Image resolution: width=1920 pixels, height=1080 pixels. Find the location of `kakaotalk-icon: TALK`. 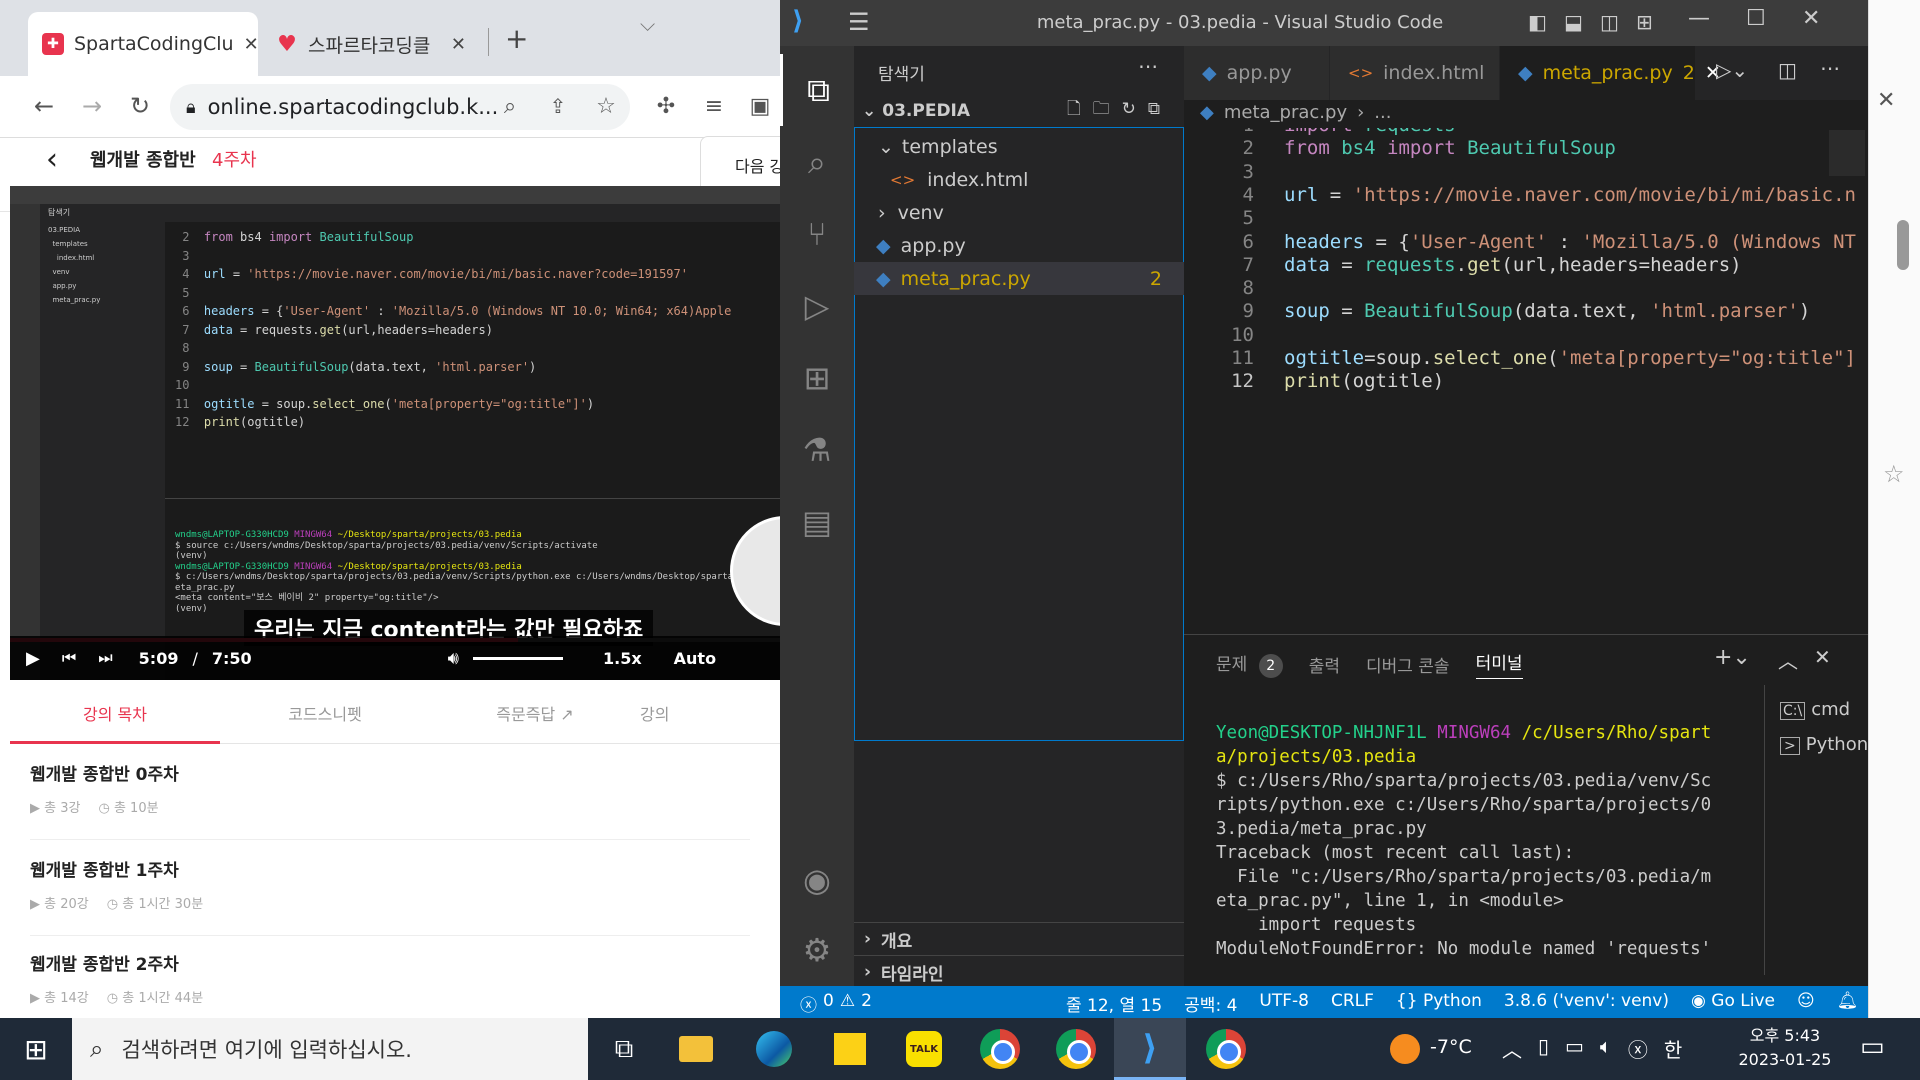

kakaotalk-icon: TALK is located at coordinates (924, 1049).